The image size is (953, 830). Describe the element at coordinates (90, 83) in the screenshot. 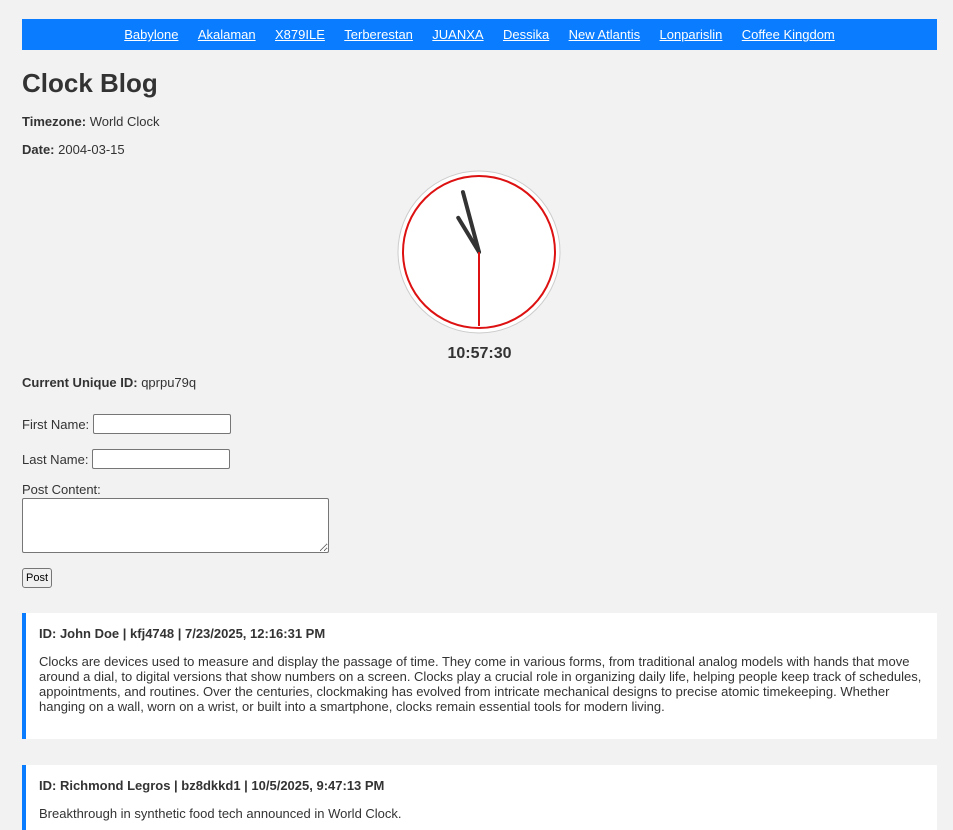

I see `page-title: Clock Blog` at that location.